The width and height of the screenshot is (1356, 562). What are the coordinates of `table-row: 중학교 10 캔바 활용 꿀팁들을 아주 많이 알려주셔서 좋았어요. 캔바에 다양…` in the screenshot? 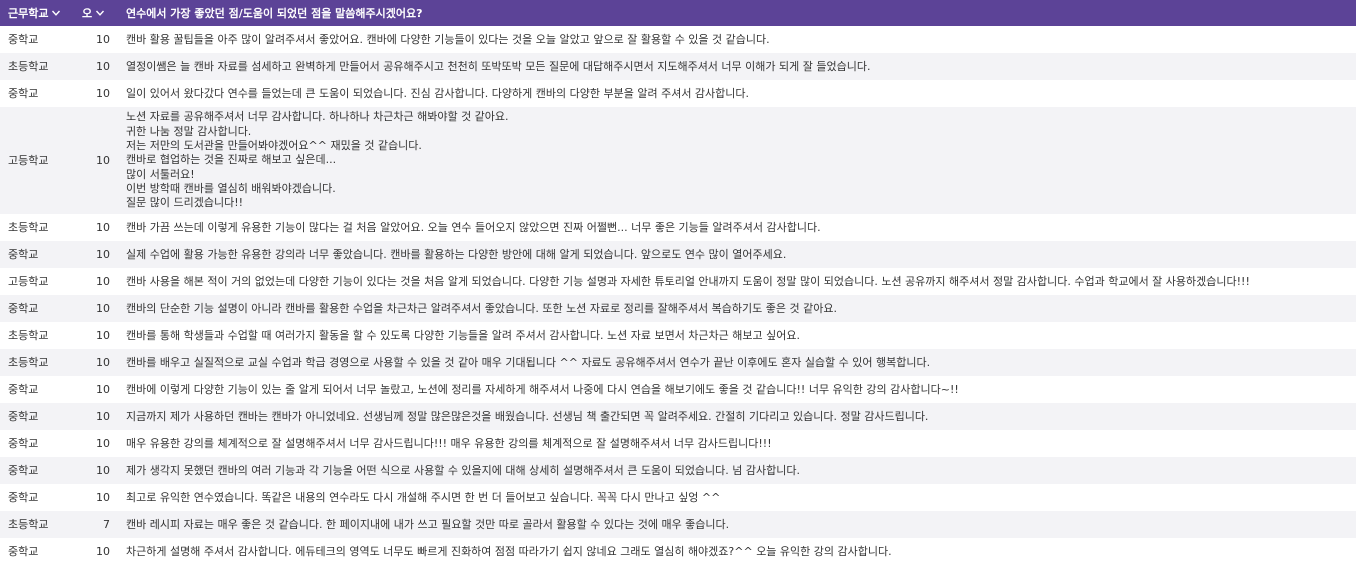 It's located at (678, 39).